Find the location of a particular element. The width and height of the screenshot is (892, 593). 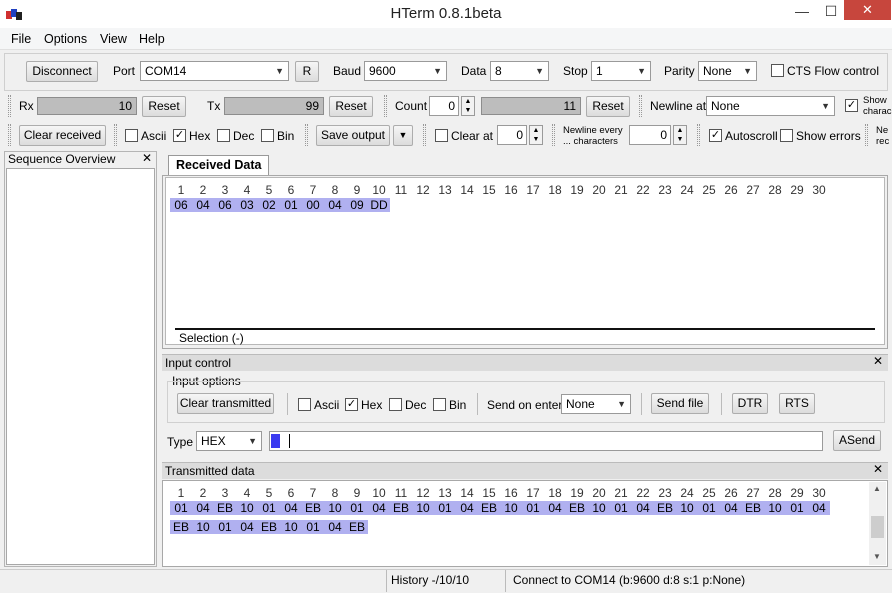

tx-dec-checkbox is located at coordinates (395, 404).